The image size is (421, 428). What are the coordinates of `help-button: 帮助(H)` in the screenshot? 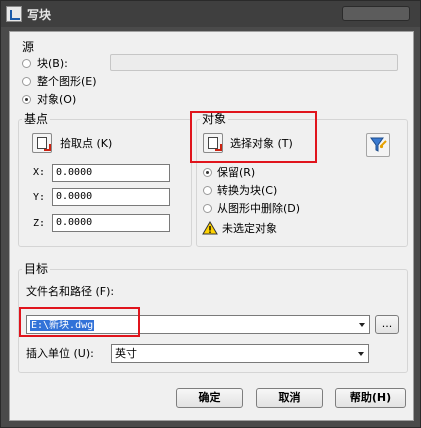 It's located at (370, 398).